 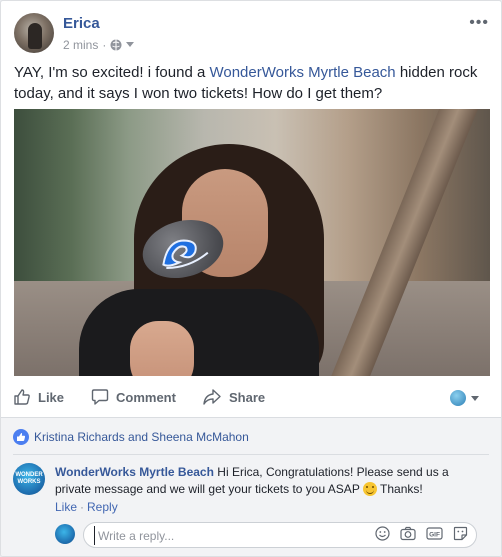 What do you see at coordinates (86, 507) in the screenshot?
I see `comment-actions: Like · Reply` at bounding box center [86, 507].